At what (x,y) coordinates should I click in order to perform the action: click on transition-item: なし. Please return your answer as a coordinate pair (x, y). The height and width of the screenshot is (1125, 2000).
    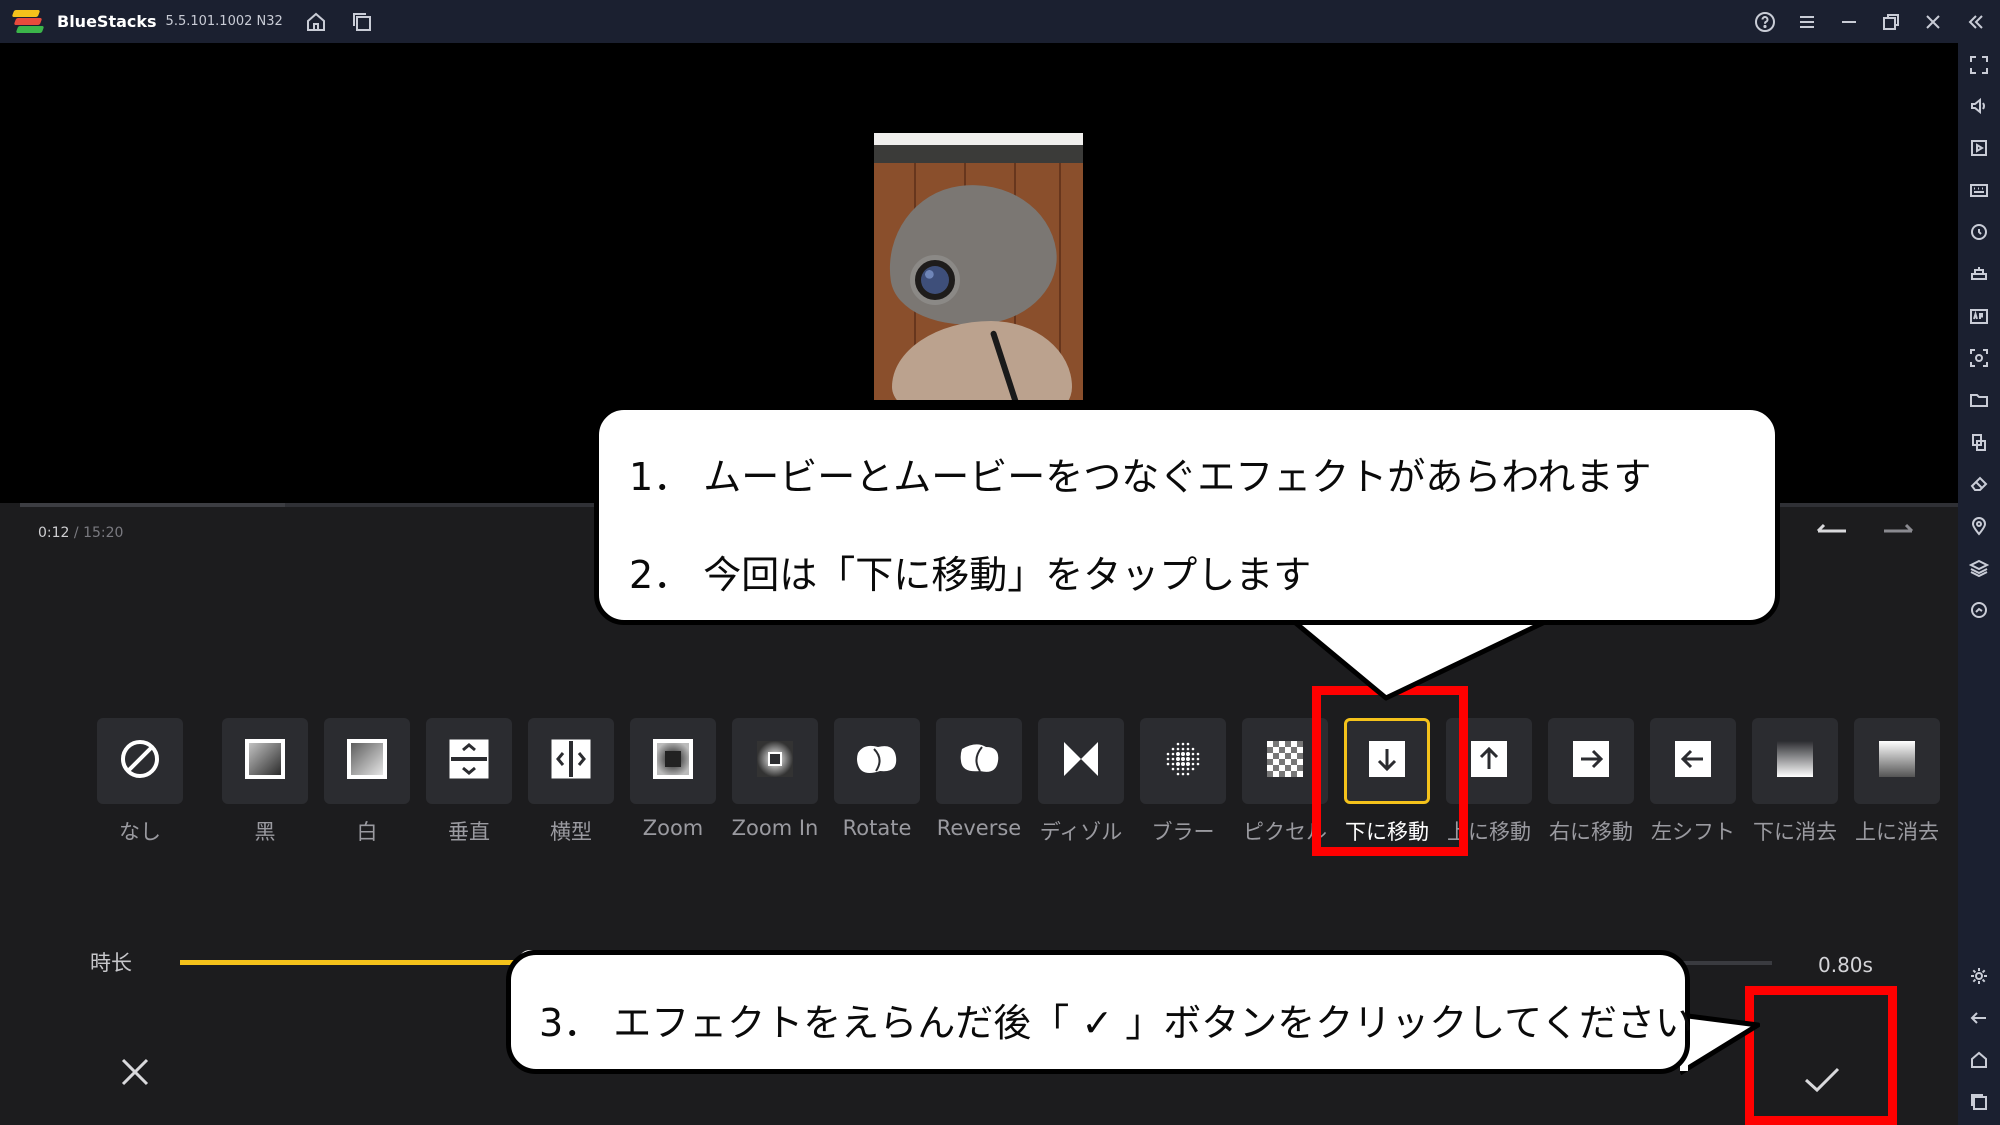
    Looking at the image, I should click on (140, 781).